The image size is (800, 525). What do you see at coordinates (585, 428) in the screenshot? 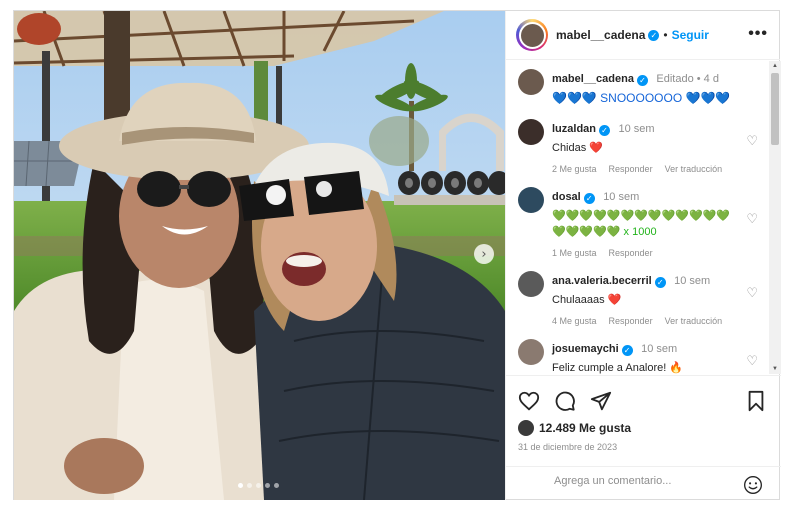
I see `likes-count: 12.489 Me gusta` at bounding box center [585, 428].